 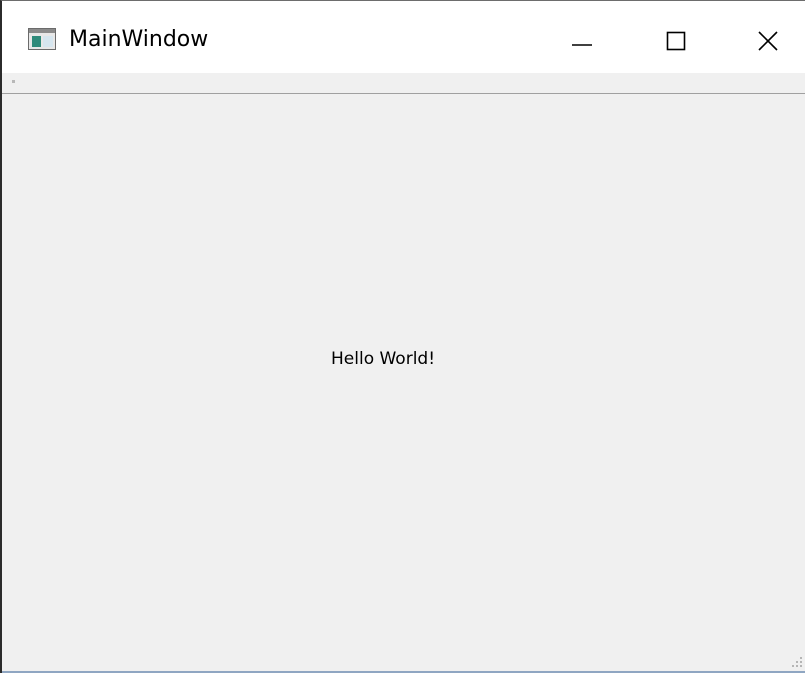 I want to click on title-bar: MainWindow, so click(x=403, y=37).